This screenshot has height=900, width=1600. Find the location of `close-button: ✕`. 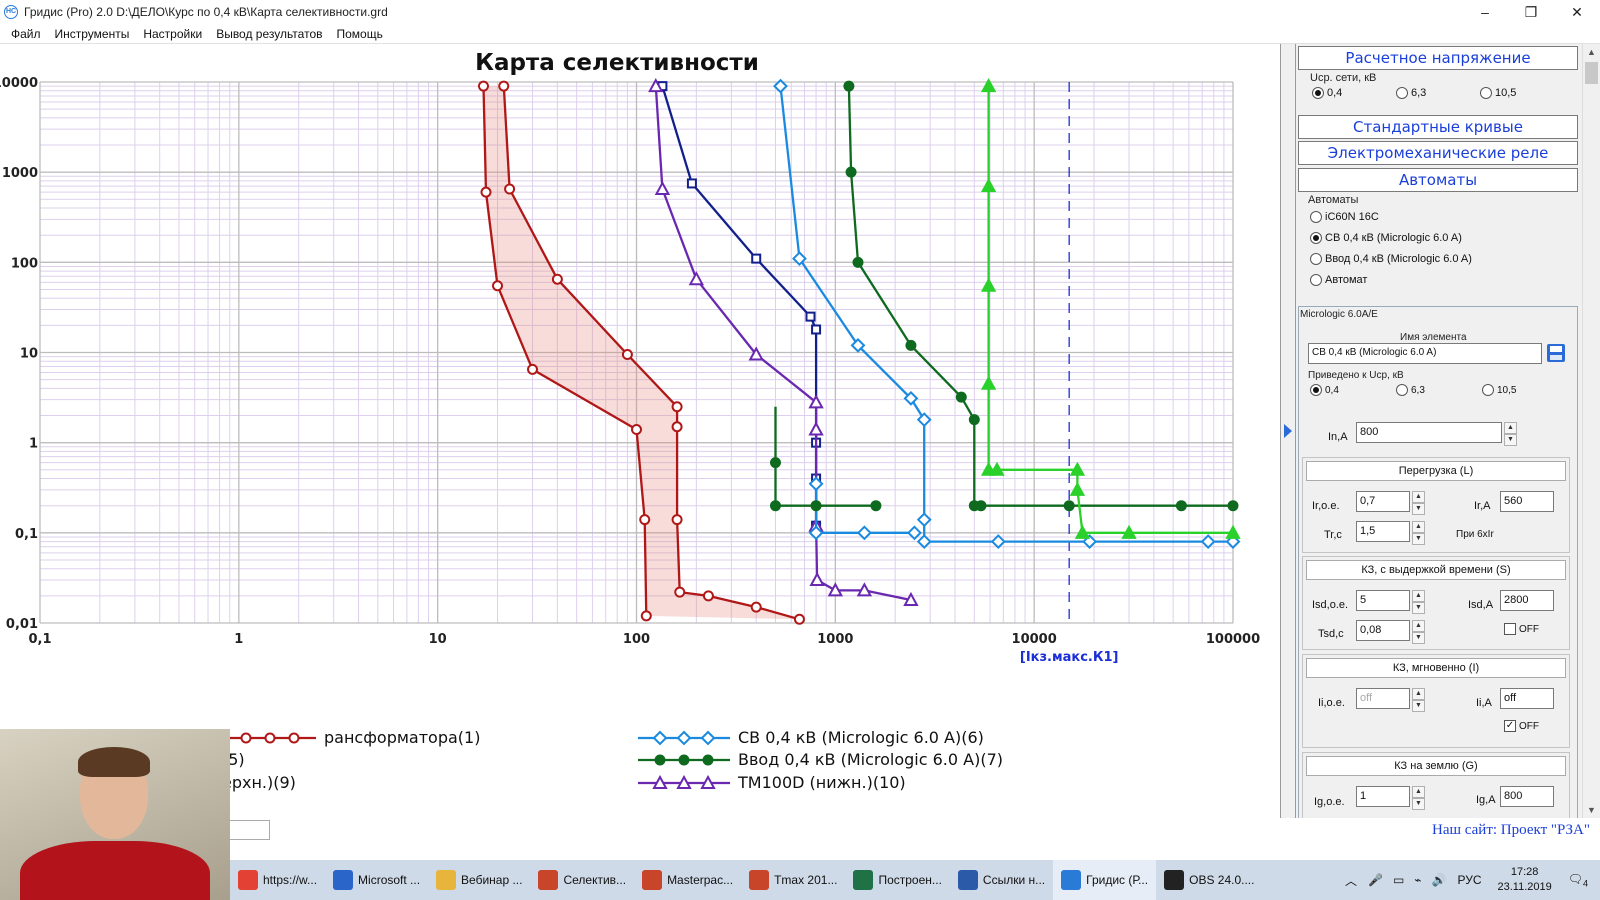

close-button: ✕ is located at coordinates (1577, 12).